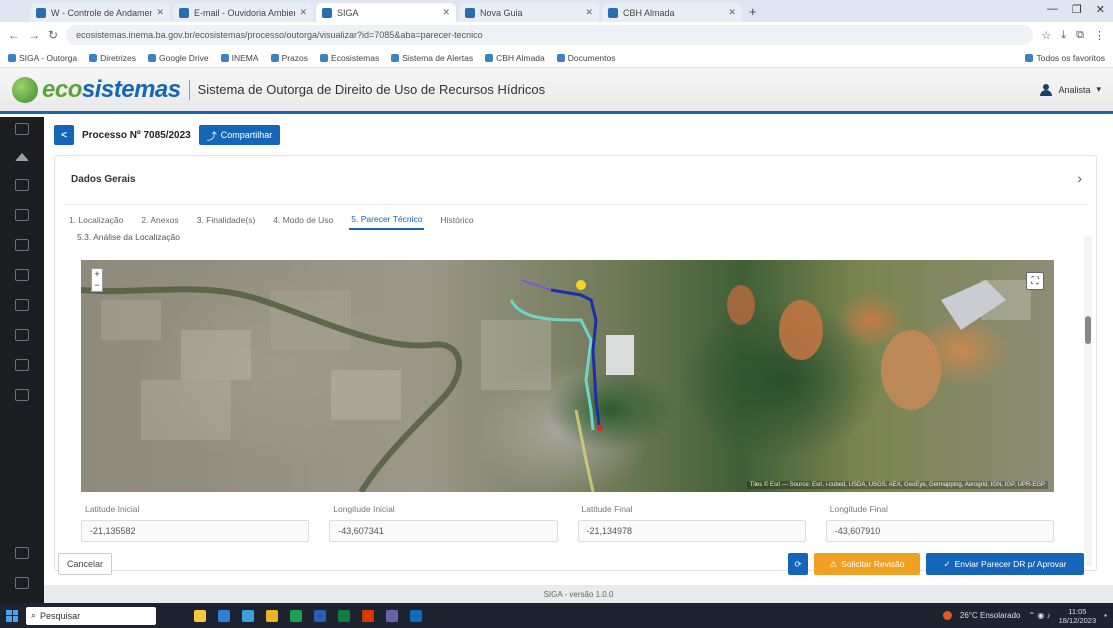 This screenshot has height=628, width=1113. I want to click on taskbar-search-label: Pesquisar, so click(60, 615).